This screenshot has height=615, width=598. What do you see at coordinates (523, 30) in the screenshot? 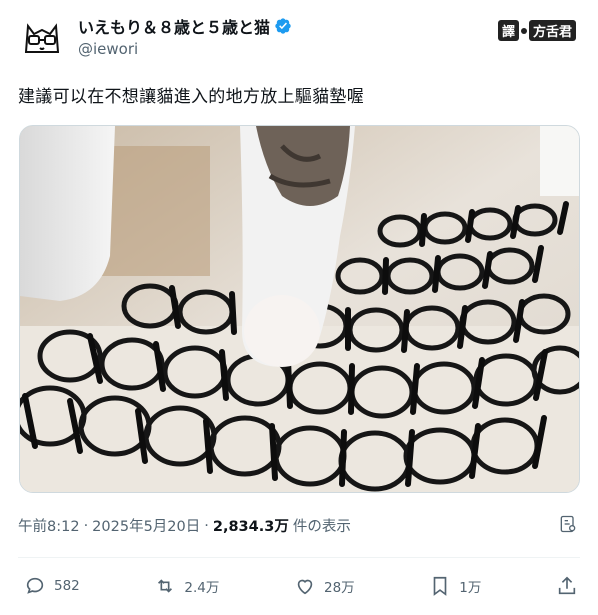
I see `watermark-dot` at bounding box center [523, 30].